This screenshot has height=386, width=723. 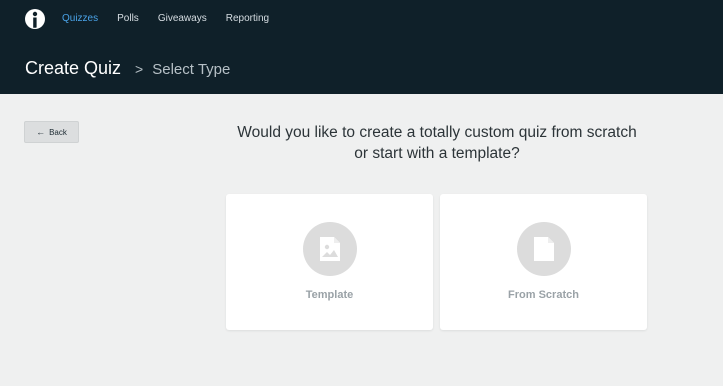 I want to click on back-button: ← Back, so click(x=51, y=132).